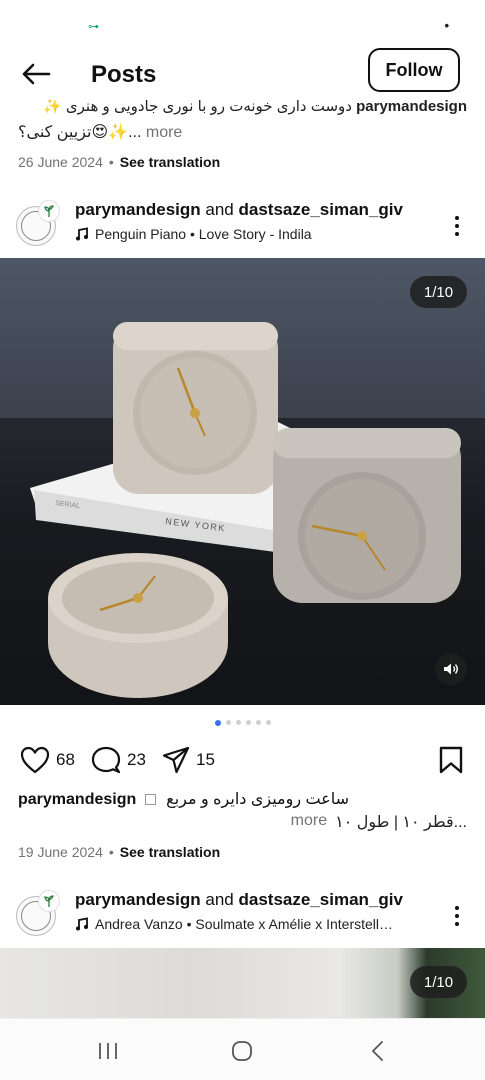 The width and height of the screenshot is (485, 1080). I want to click on post-collaborator: dastsaze_siman_giv, so click(321, 209).